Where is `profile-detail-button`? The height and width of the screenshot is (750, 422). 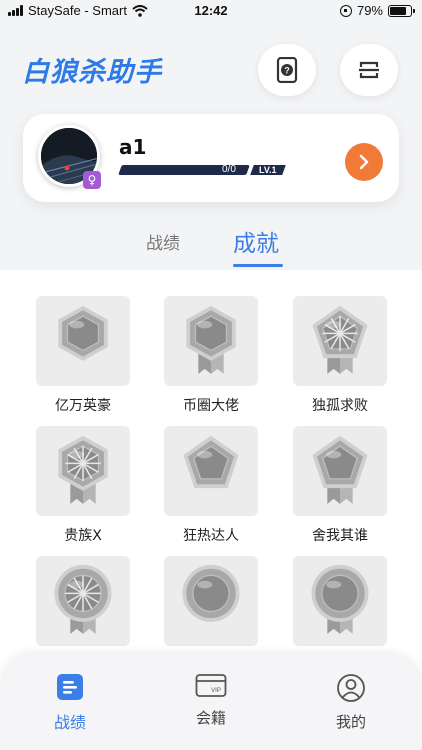
profile-detail-button is located at coordinates (364, 162).